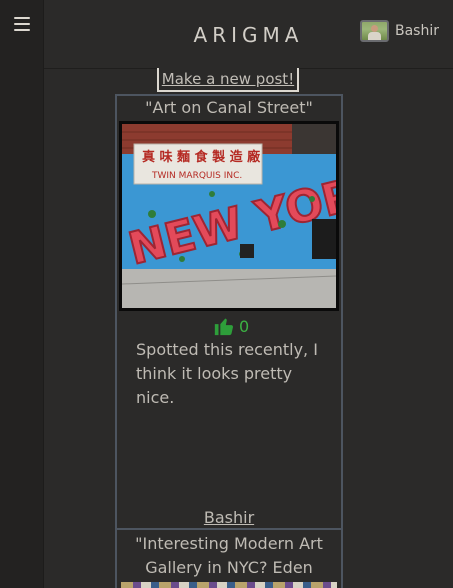  I want to click on like-button: 0, so click(231, 326).